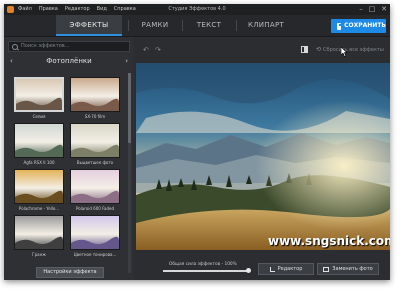 This screenshot has width=400, height=290. Describe the element at coordinates (352, 269) in the screenshot. I see `replace-photo-label: Заменить фото` at that location.